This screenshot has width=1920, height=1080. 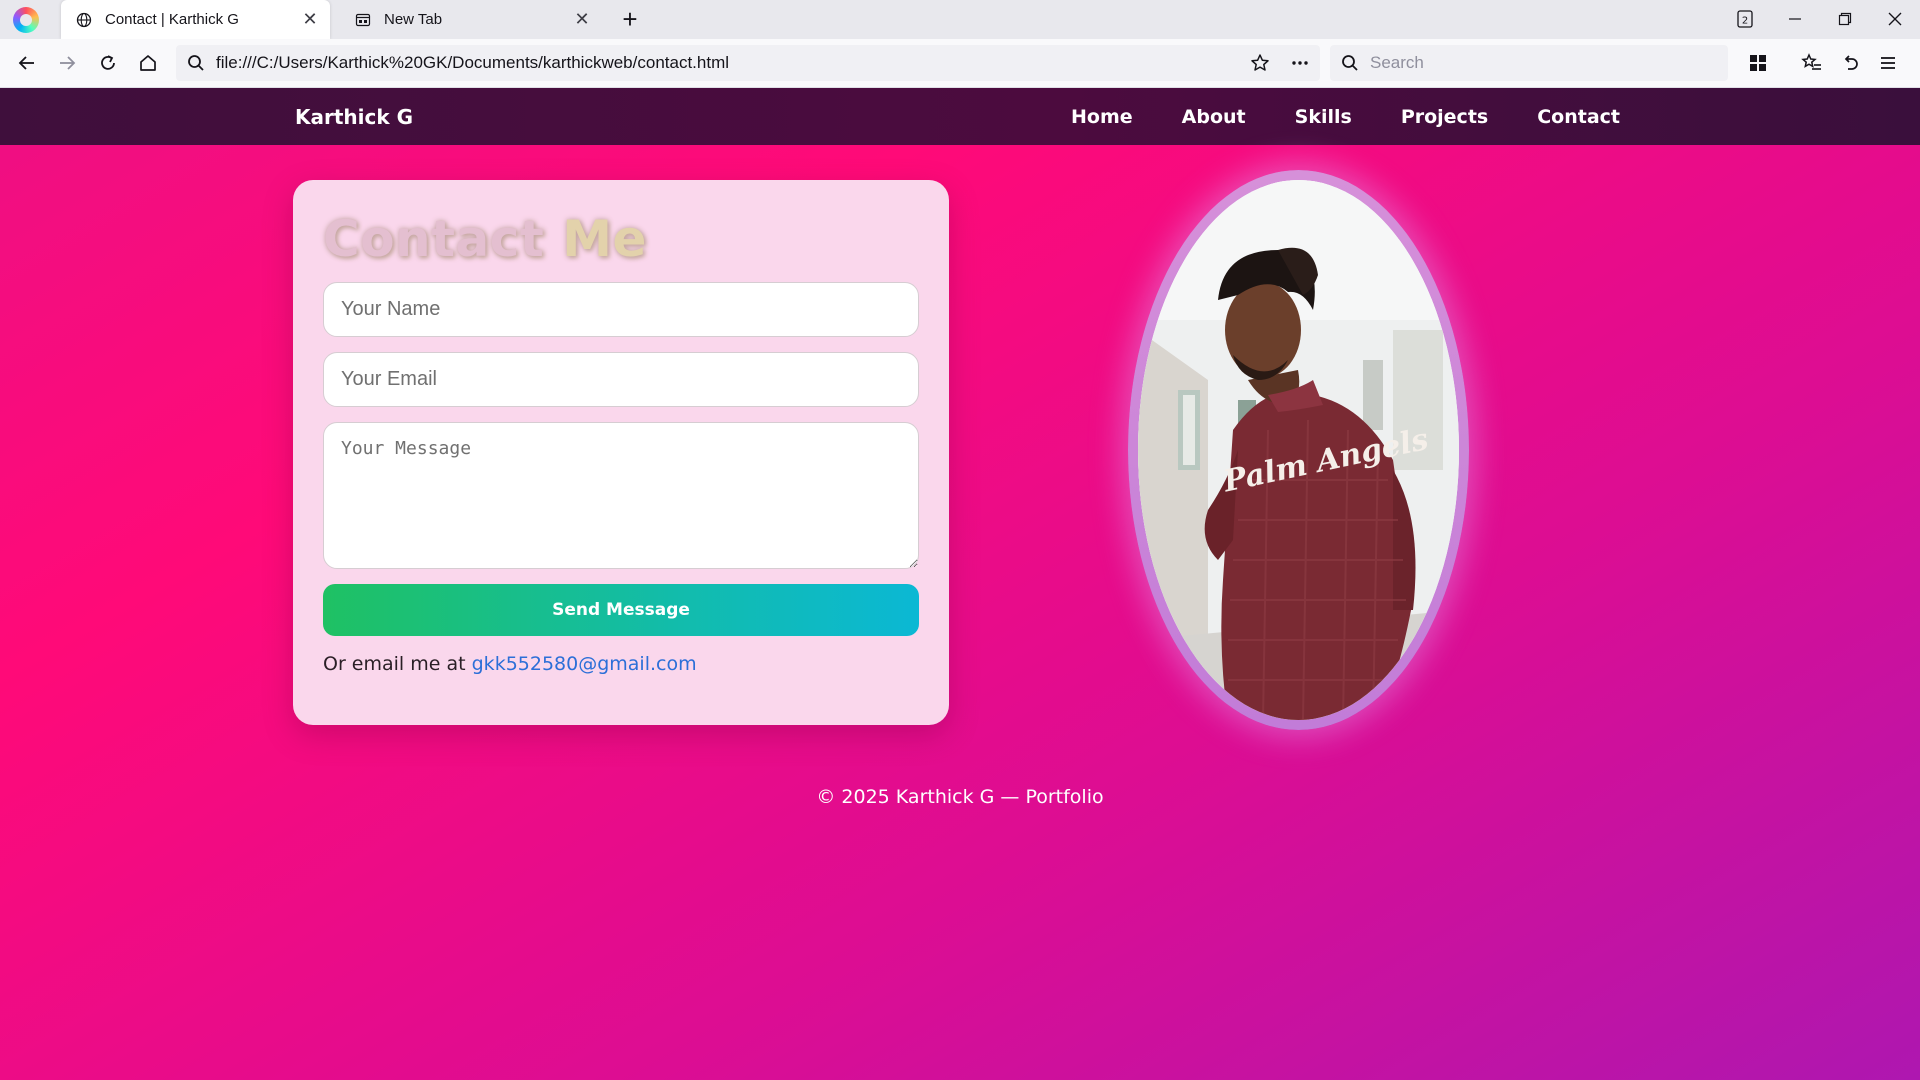 I want to click on reload-button, so click(x=108, y=63).